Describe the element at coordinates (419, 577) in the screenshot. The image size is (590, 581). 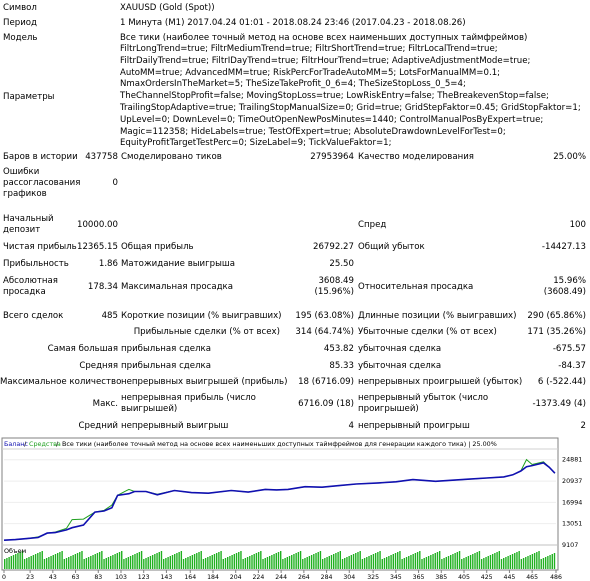
I see `x-tick-label: 365` at that location.